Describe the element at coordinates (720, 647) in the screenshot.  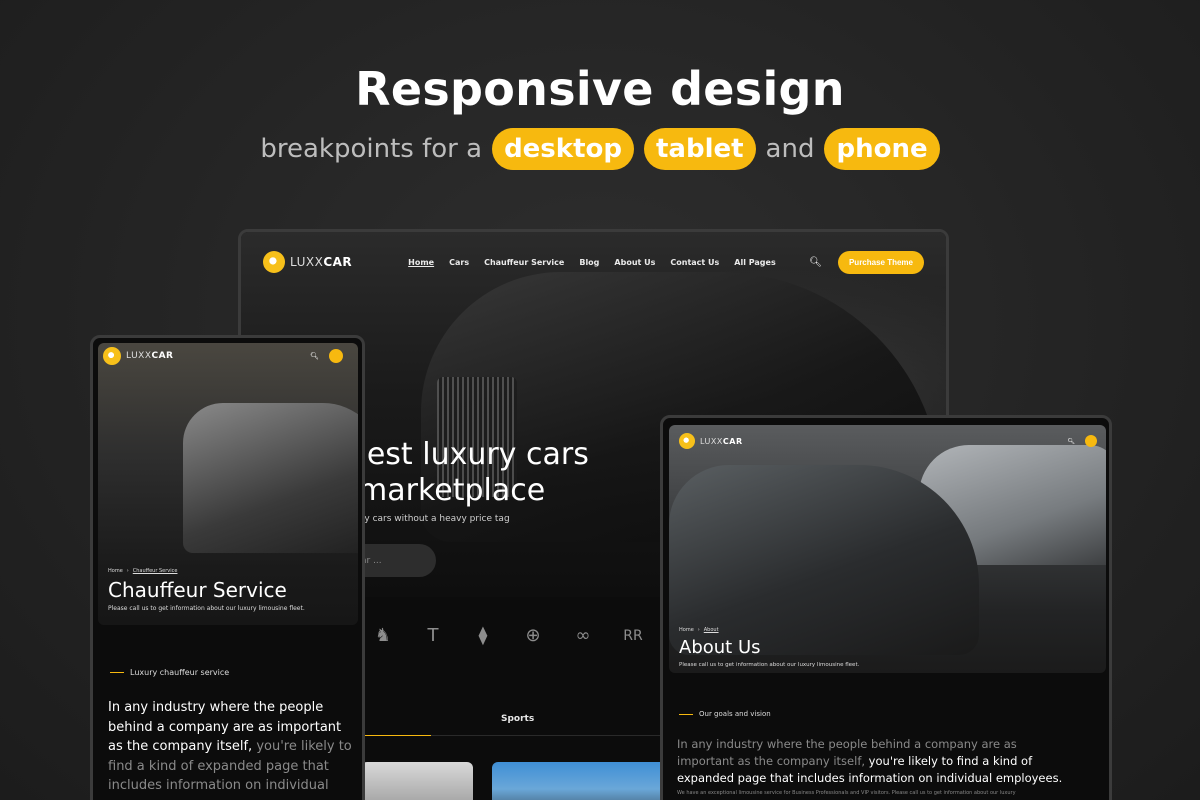
I see `section-title: About Us` at that location.